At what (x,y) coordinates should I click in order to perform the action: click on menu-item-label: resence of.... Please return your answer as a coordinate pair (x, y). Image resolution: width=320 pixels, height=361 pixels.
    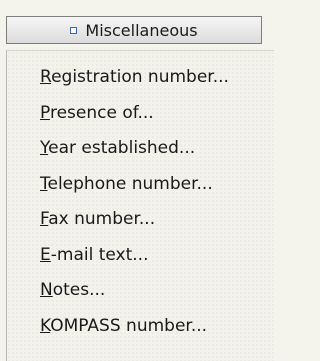
    Looking at the image, I should click on (101, 113).